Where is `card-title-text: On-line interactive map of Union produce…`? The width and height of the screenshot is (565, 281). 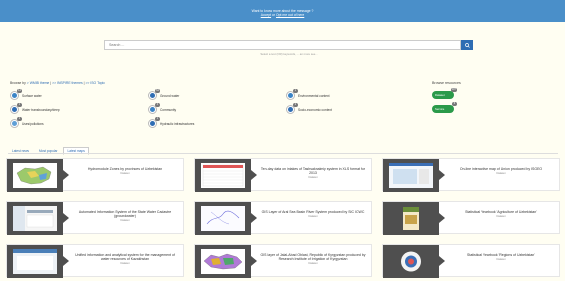
card-title-text: On-line interactive map of Union produce… is located at coordinates (501, 169).